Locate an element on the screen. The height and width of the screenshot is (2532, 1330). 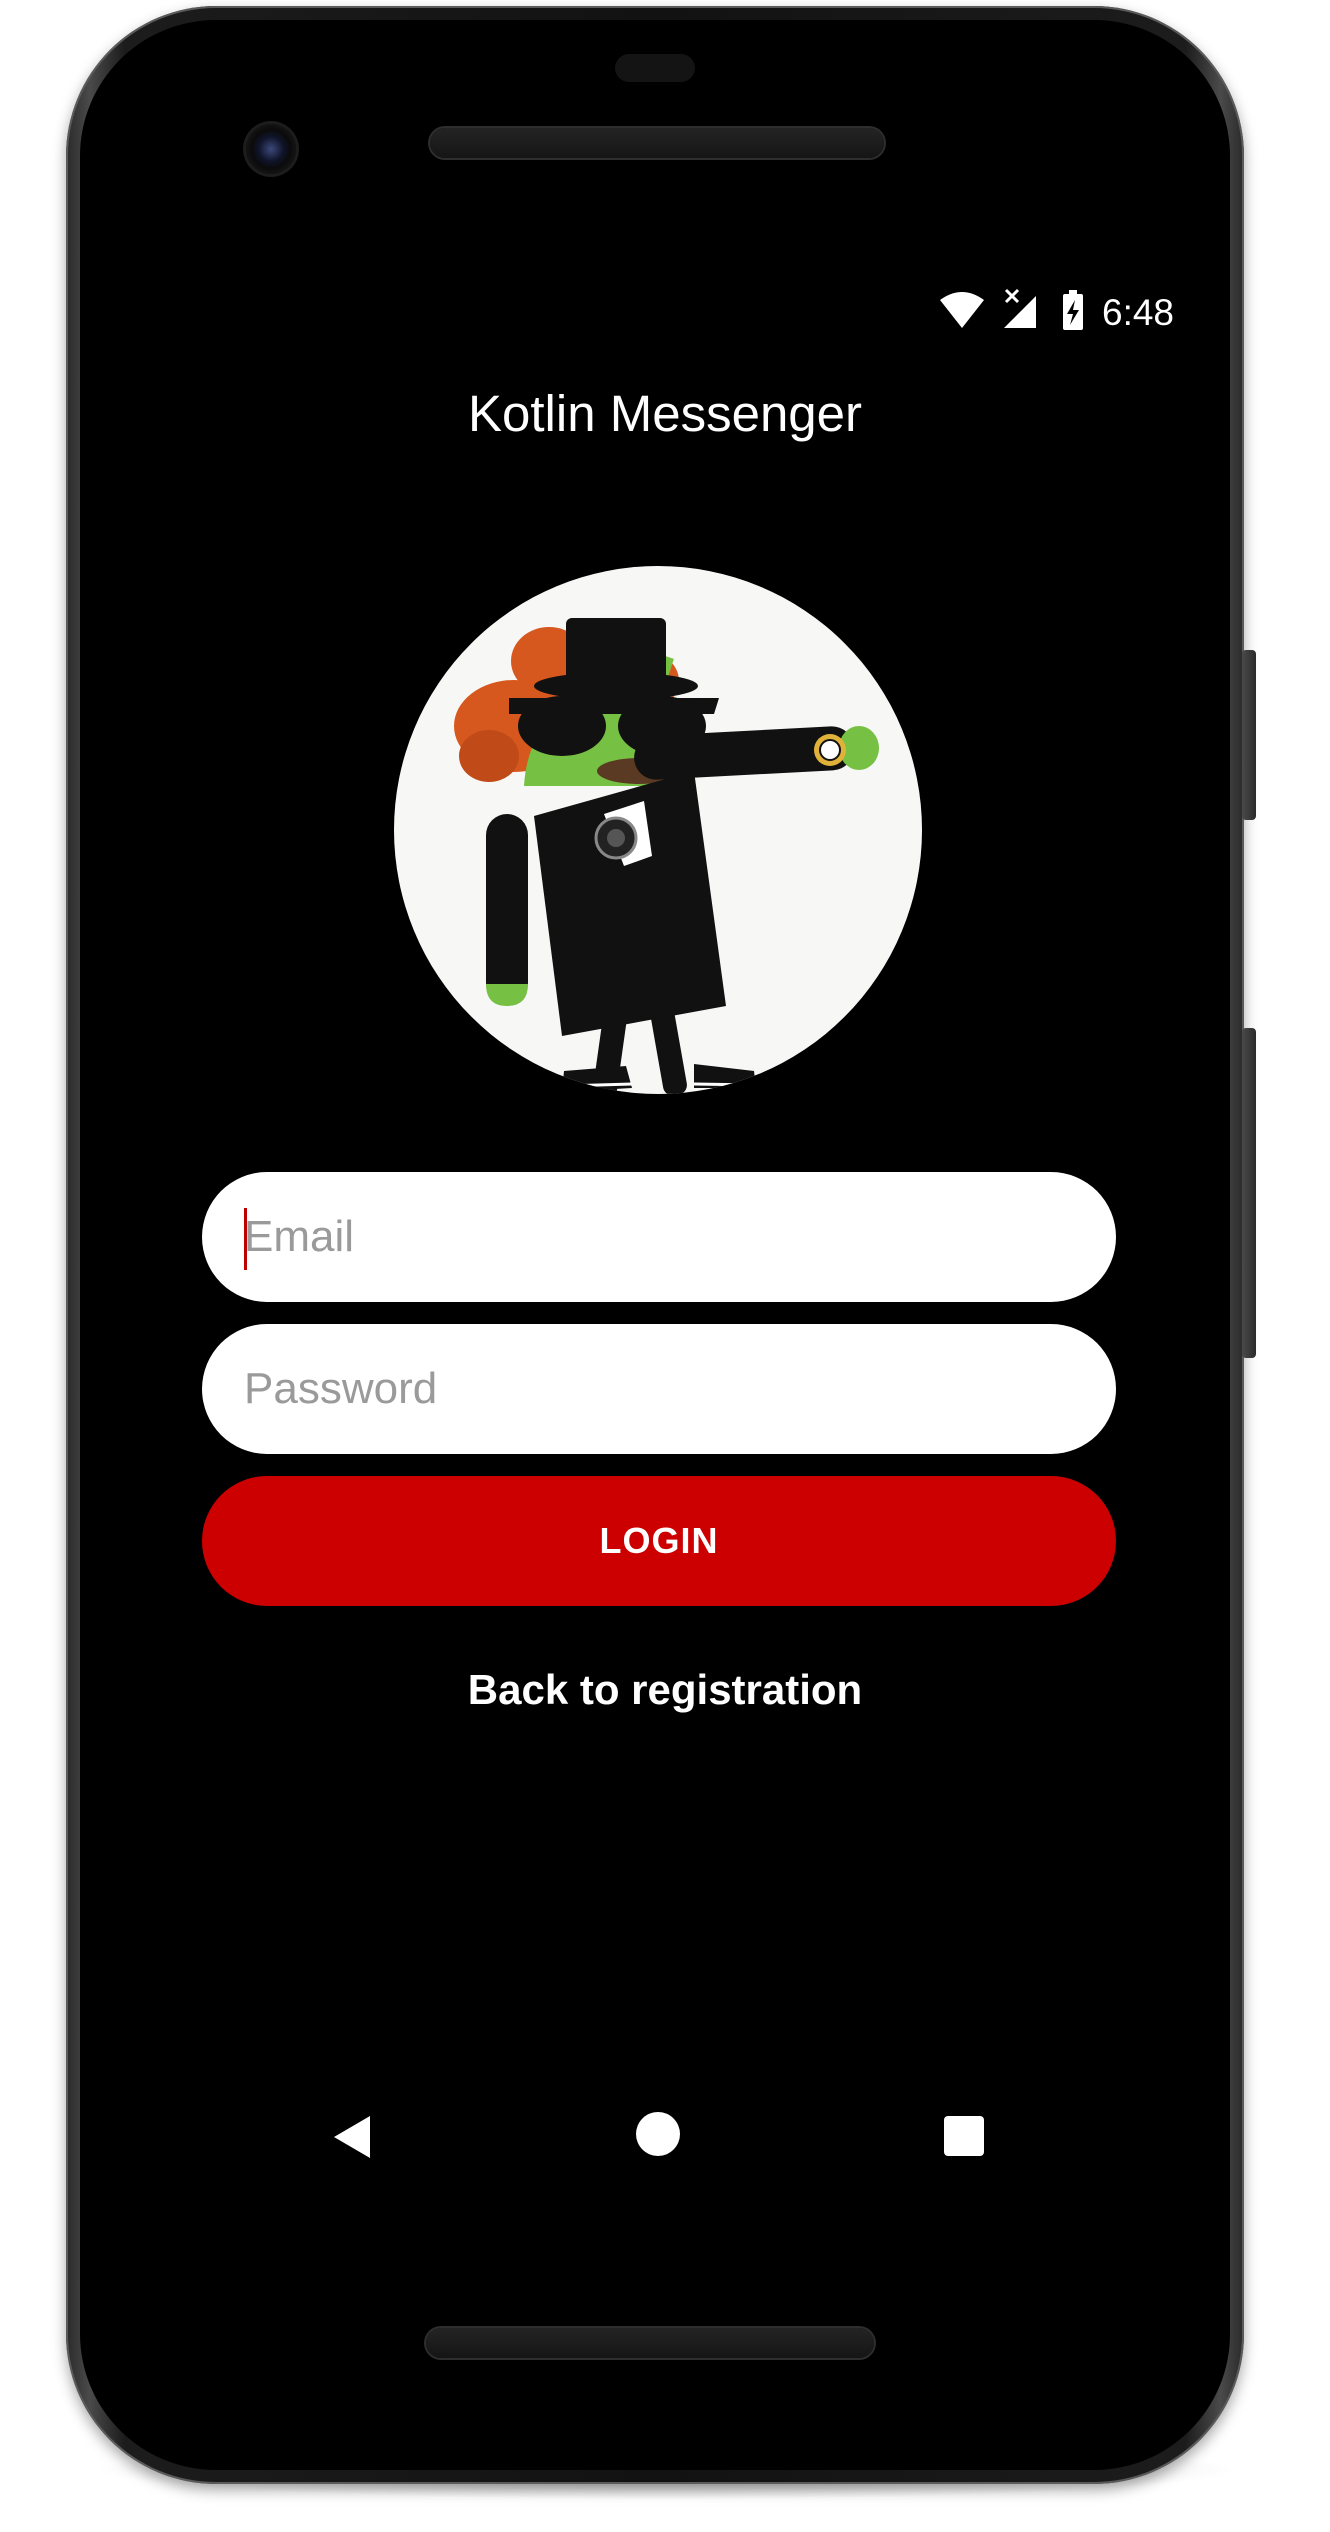
avatar is located at coordinates (658, 830).